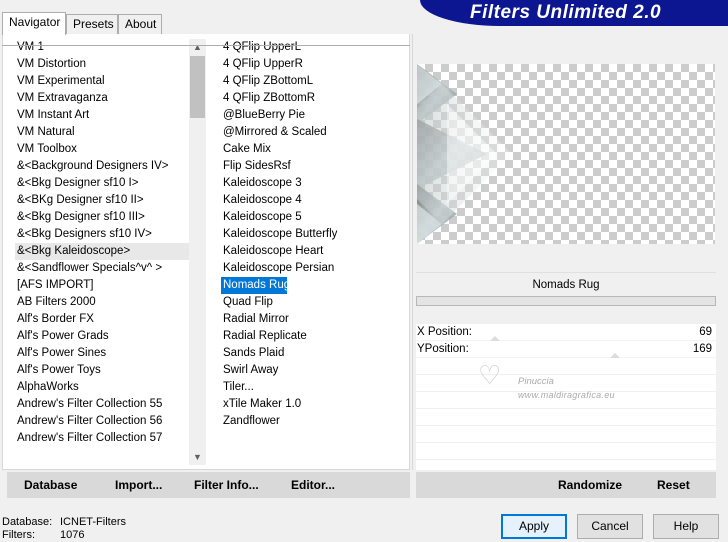  I want to click on category-item: VM Distortion, so click(103, 64).